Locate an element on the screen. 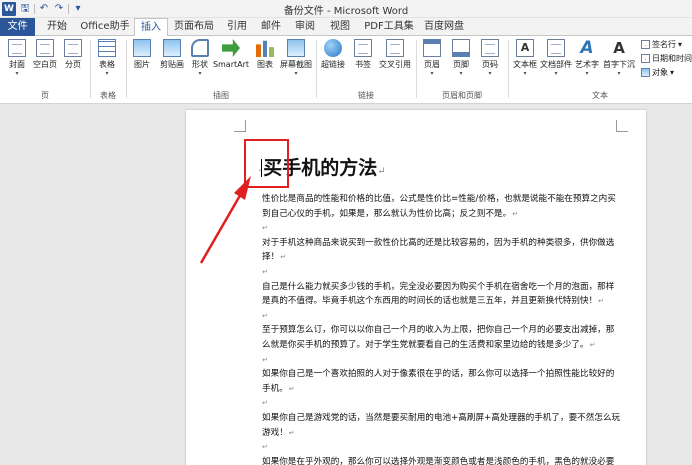 The width and height of the screenshot is (692, 465). drop-cap-button: A 首字下沉 ▾ is located at coordinates (619, 58).